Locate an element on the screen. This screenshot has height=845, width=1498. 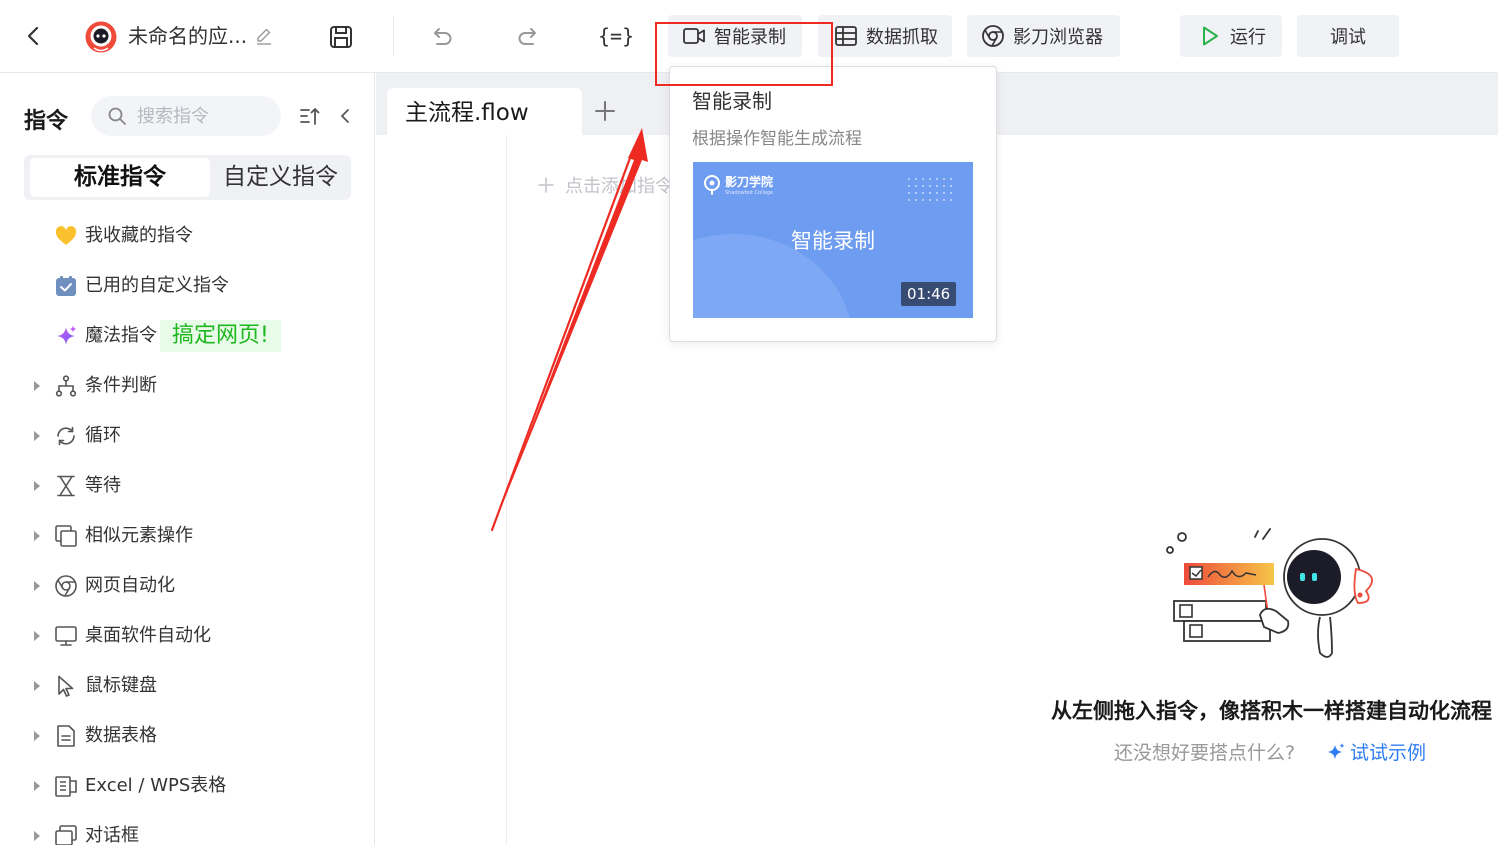
sidebar-item-label: 已用的自定义指令 is located at coordinates (157, 285).